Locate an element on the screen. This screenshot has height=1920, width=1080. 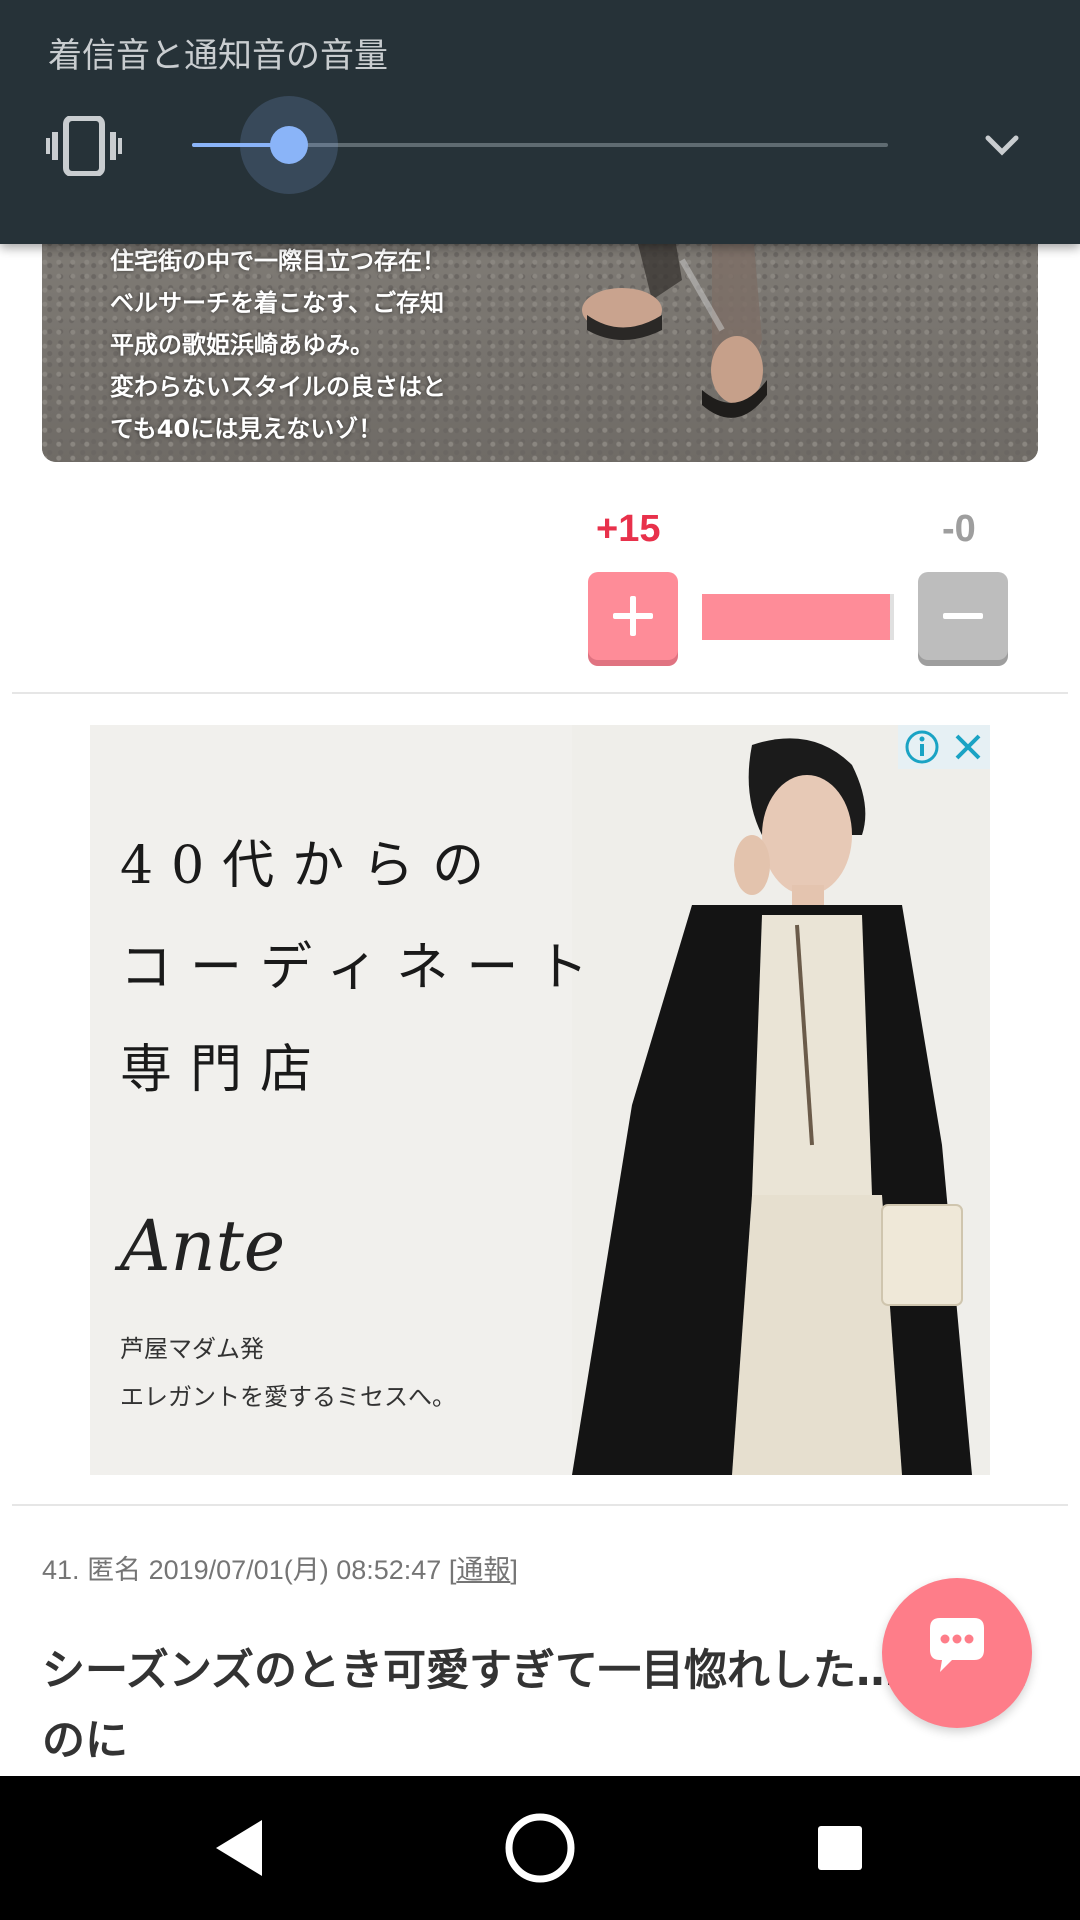
caption-line: ベルサーチを着こなす、ご存知 is located at coordinates (277, 303).